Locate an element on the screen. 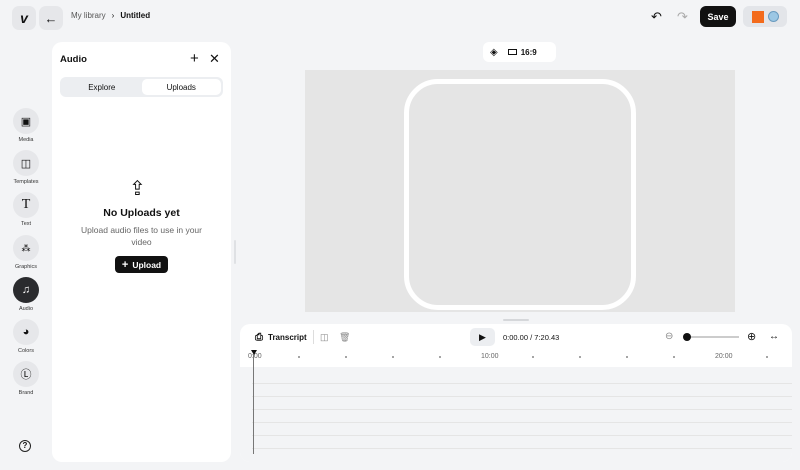  palette-icon: ◕ is located at coordinates (26, 332).